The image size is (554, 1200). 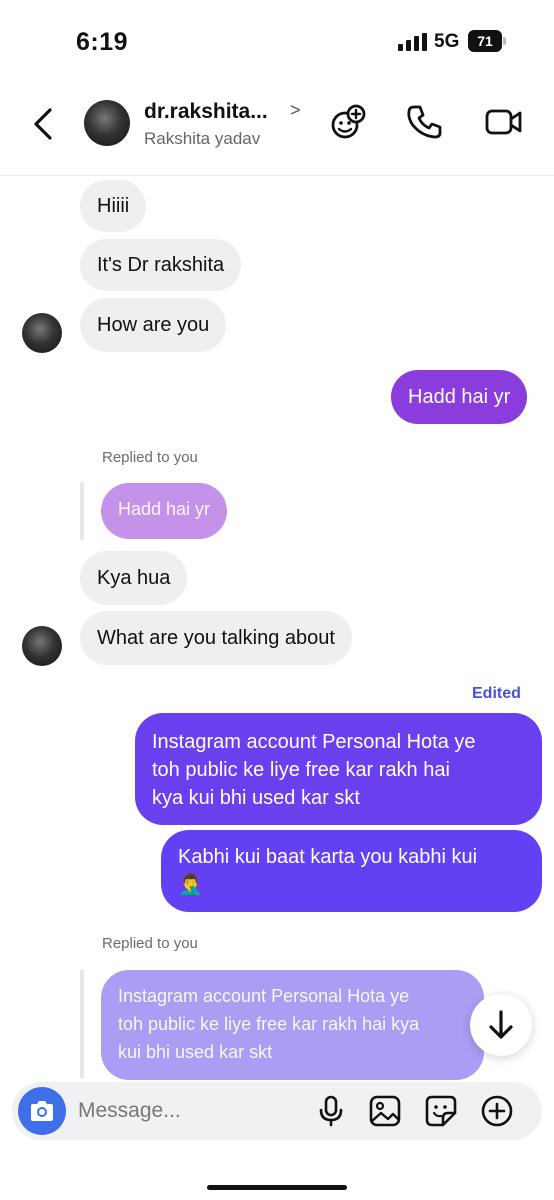 I want to click on chat-header: dr.rakshita... > Rakshita yadav, so click(x=277, y=128).